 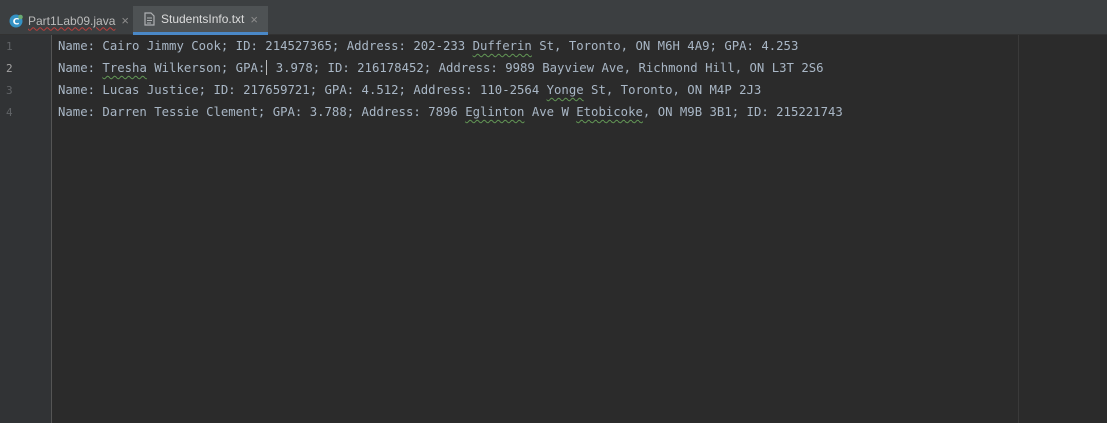 I want to click on tab-label: StudentsInfo.txt, so click(x=203, y=19).